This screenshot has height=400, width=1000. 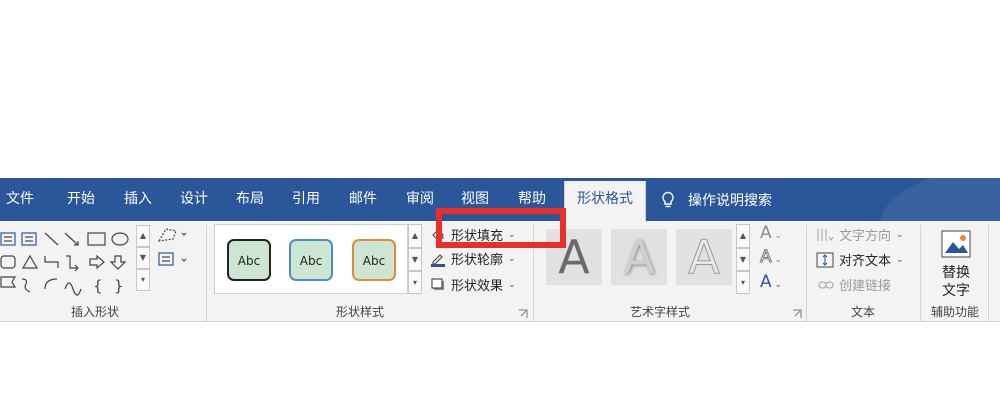 I want to click on alt-text-icon, so click(x=956, y=244).